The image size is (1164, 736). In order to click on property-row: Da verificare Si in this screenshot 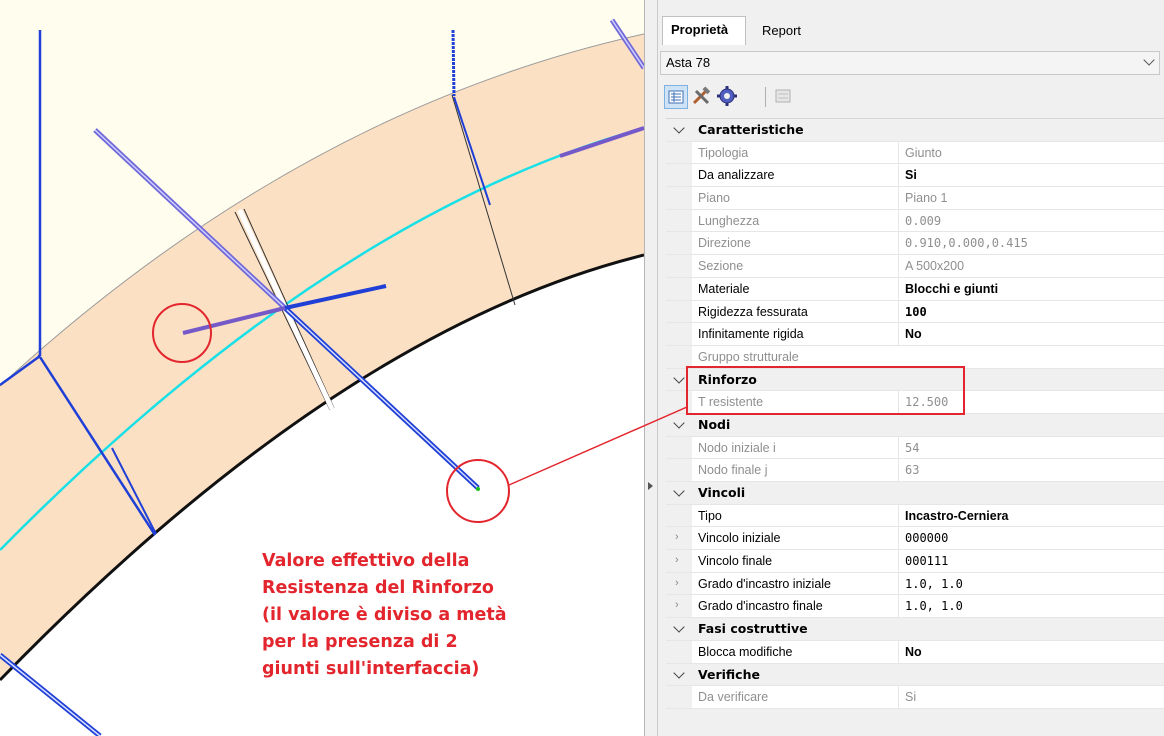, I will do `click(915, 697)`.